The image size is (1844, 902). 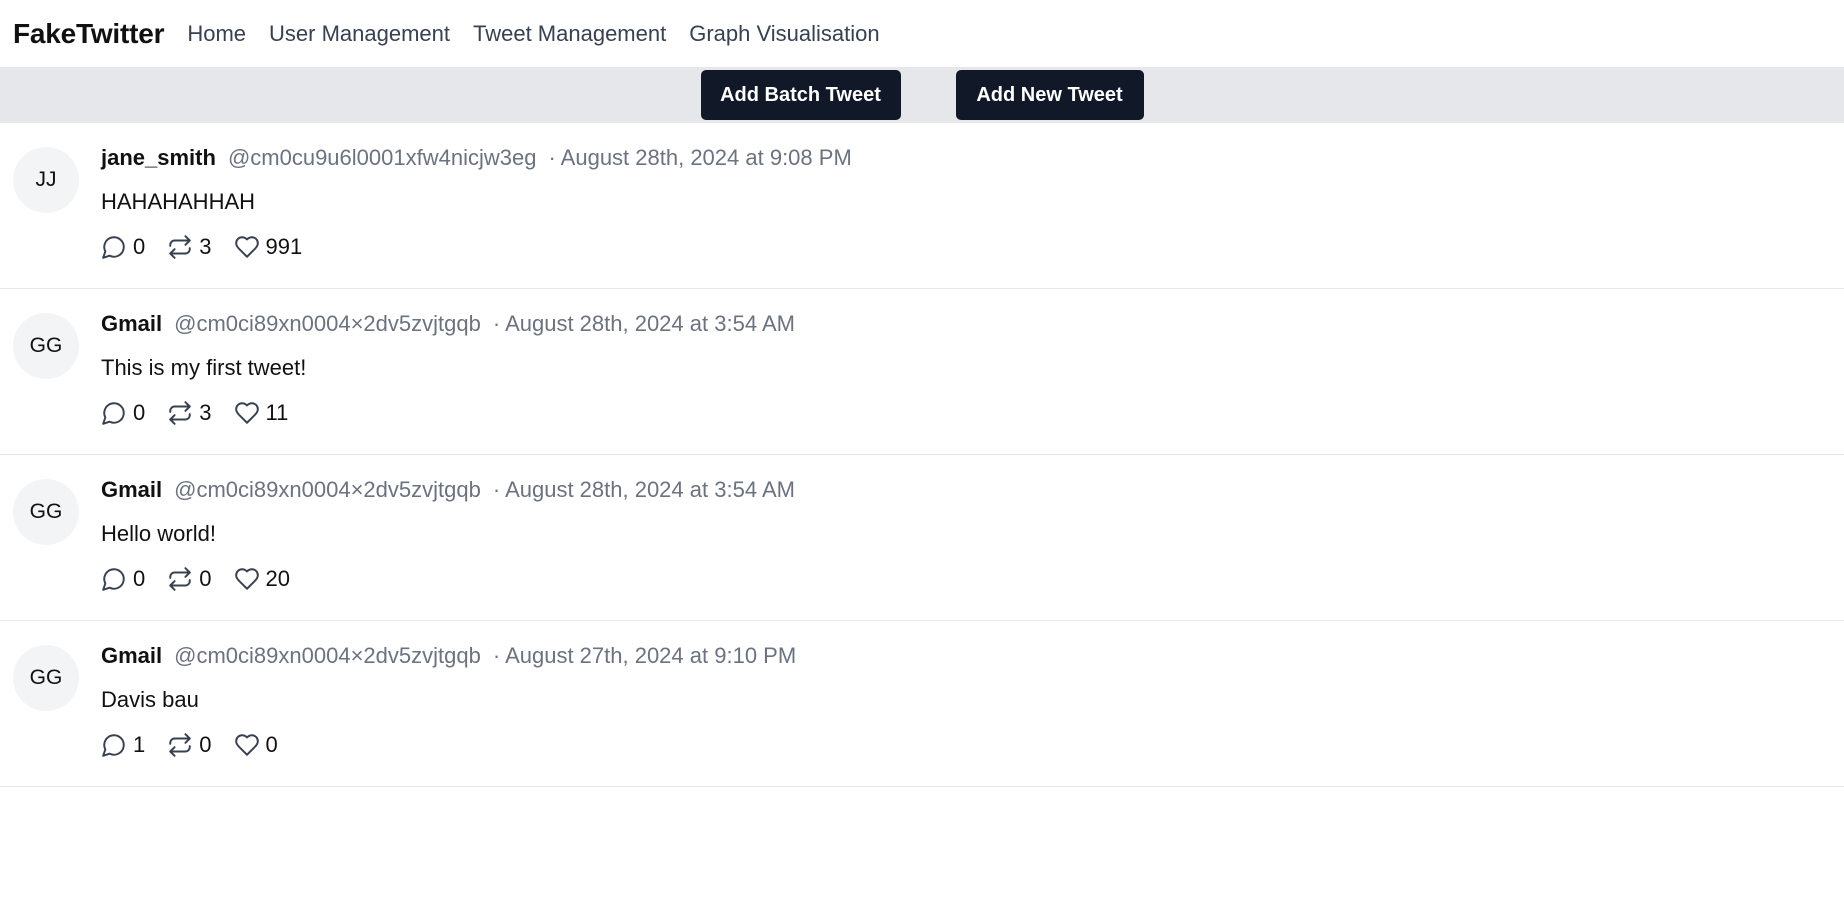 What do you see at coordinates (46, 180) in the screenshot?
I see `avatar: JJ` at bounding box center [46, 180].